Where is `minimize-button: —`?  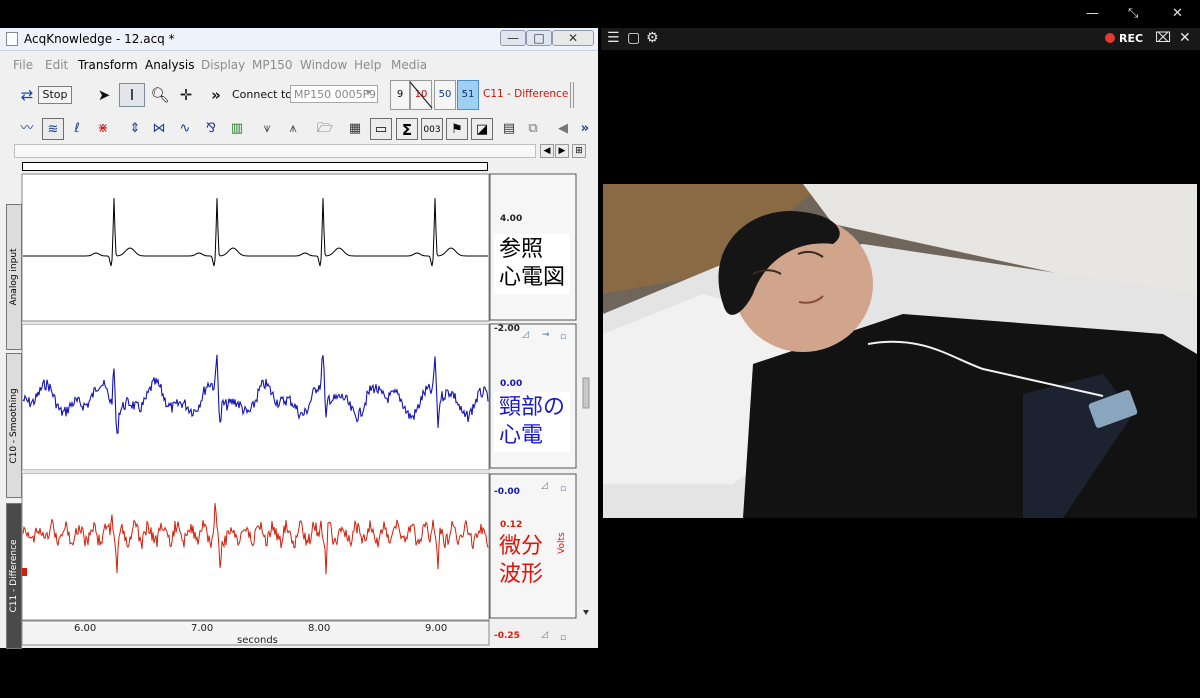
minimize-button: — is located at coordinates (513, 38).